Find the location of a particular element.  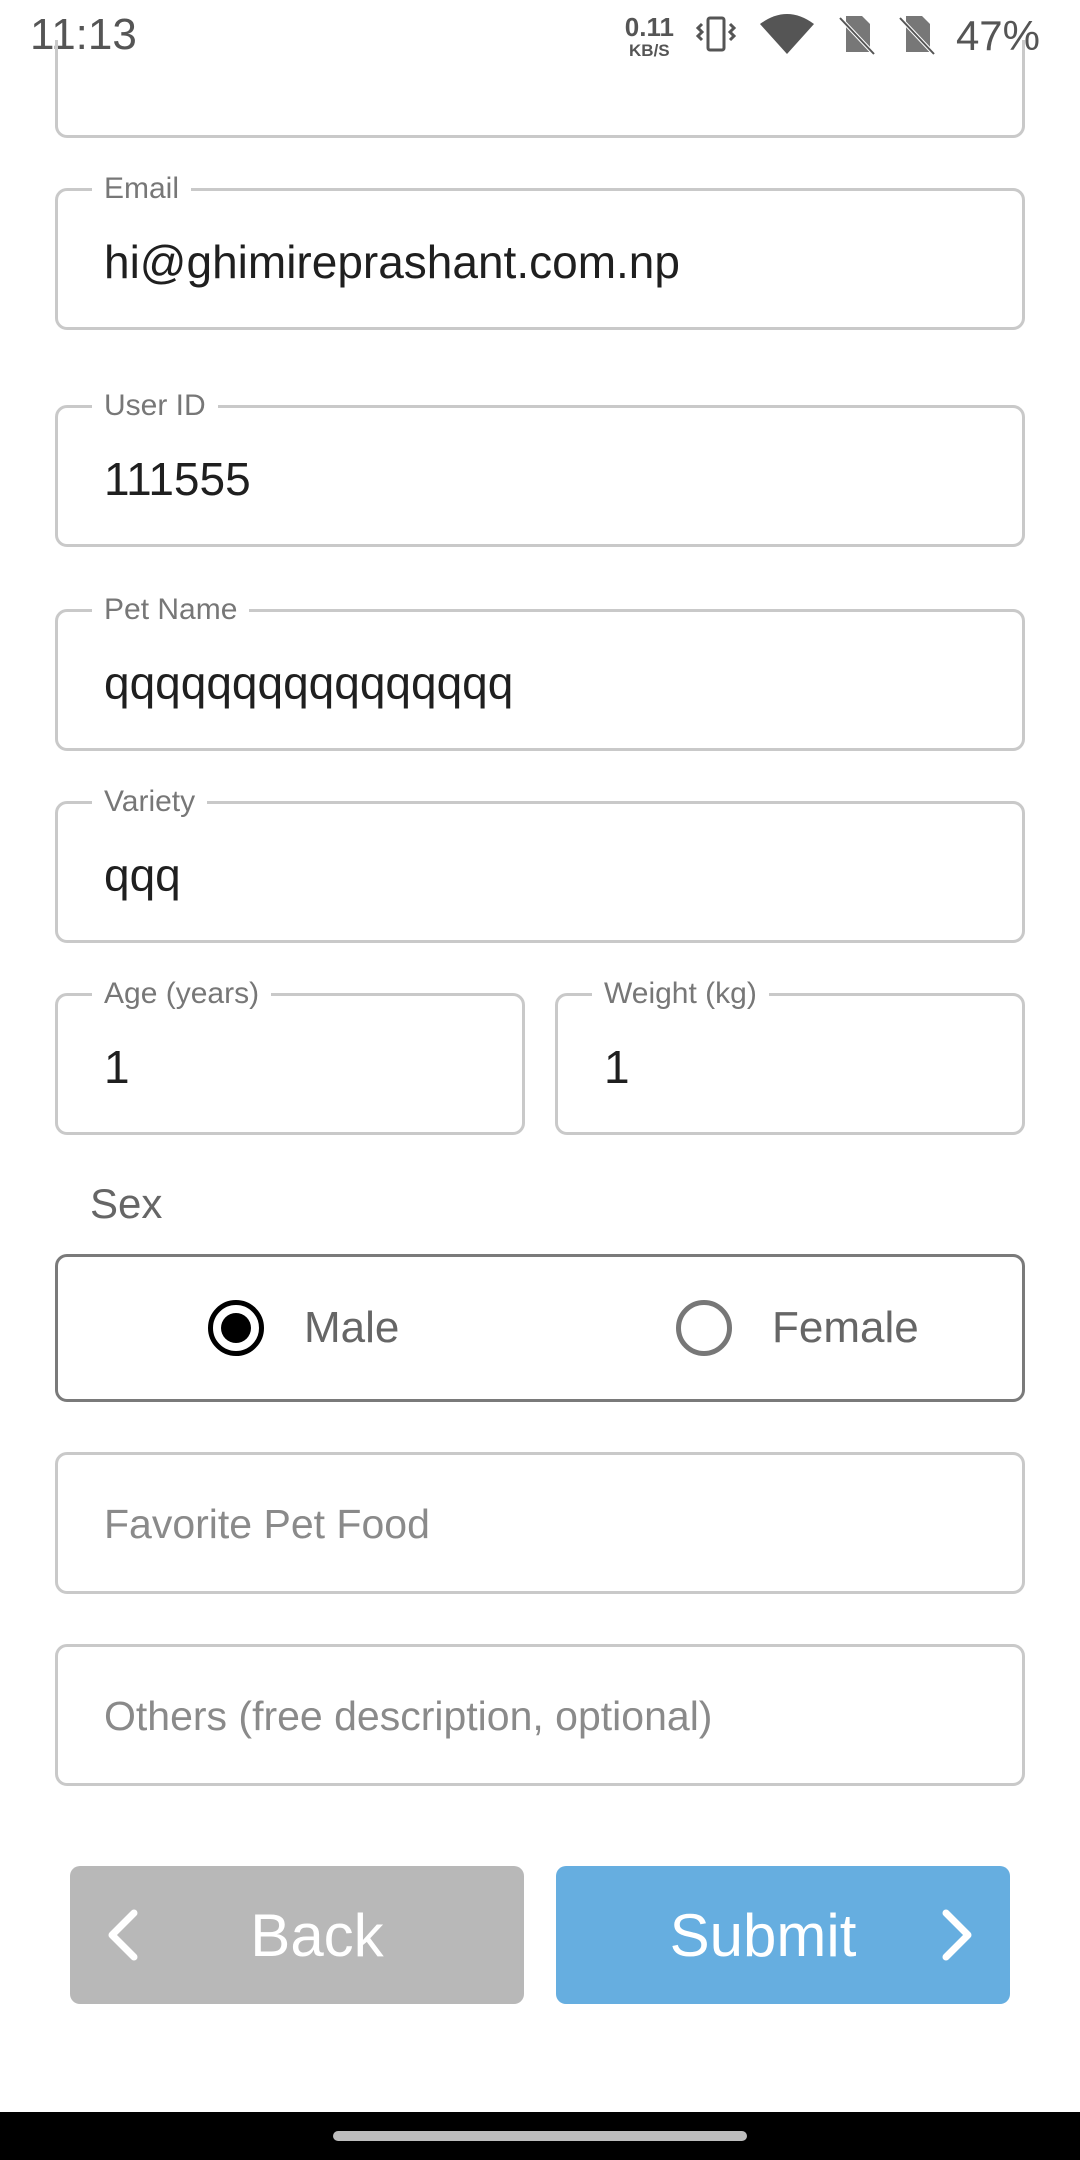

favorite-food-placeholder: Favorite Pet Food is located at coordinates (267, 1524).